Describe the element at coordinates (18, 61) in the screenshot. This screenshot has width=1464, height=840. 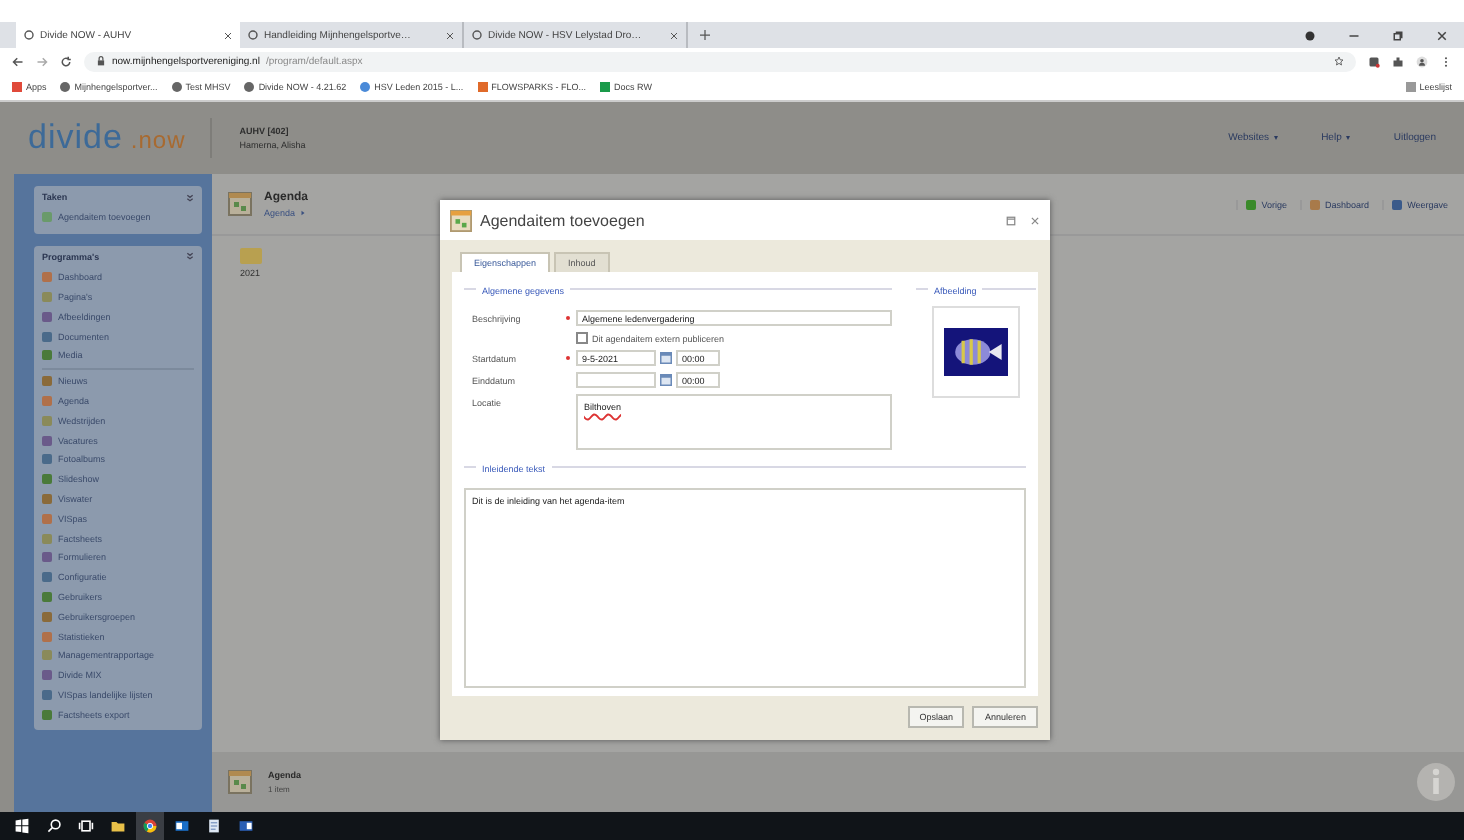
I see `back-icon` at that location.